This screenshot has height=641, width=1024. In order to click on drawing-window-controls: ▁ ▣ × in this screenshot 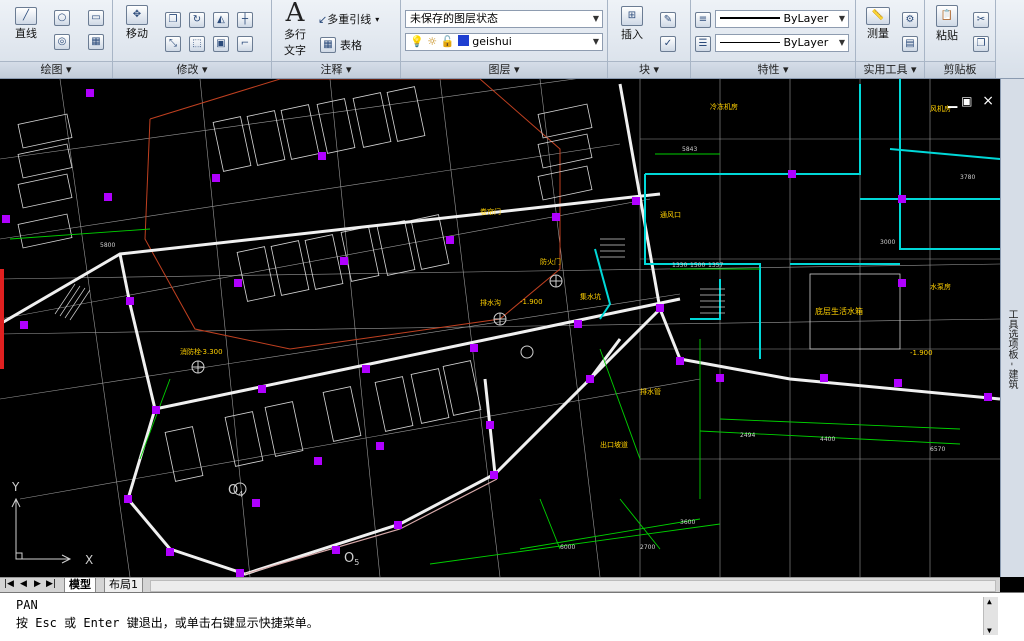, I will do `click(971, 101)`.